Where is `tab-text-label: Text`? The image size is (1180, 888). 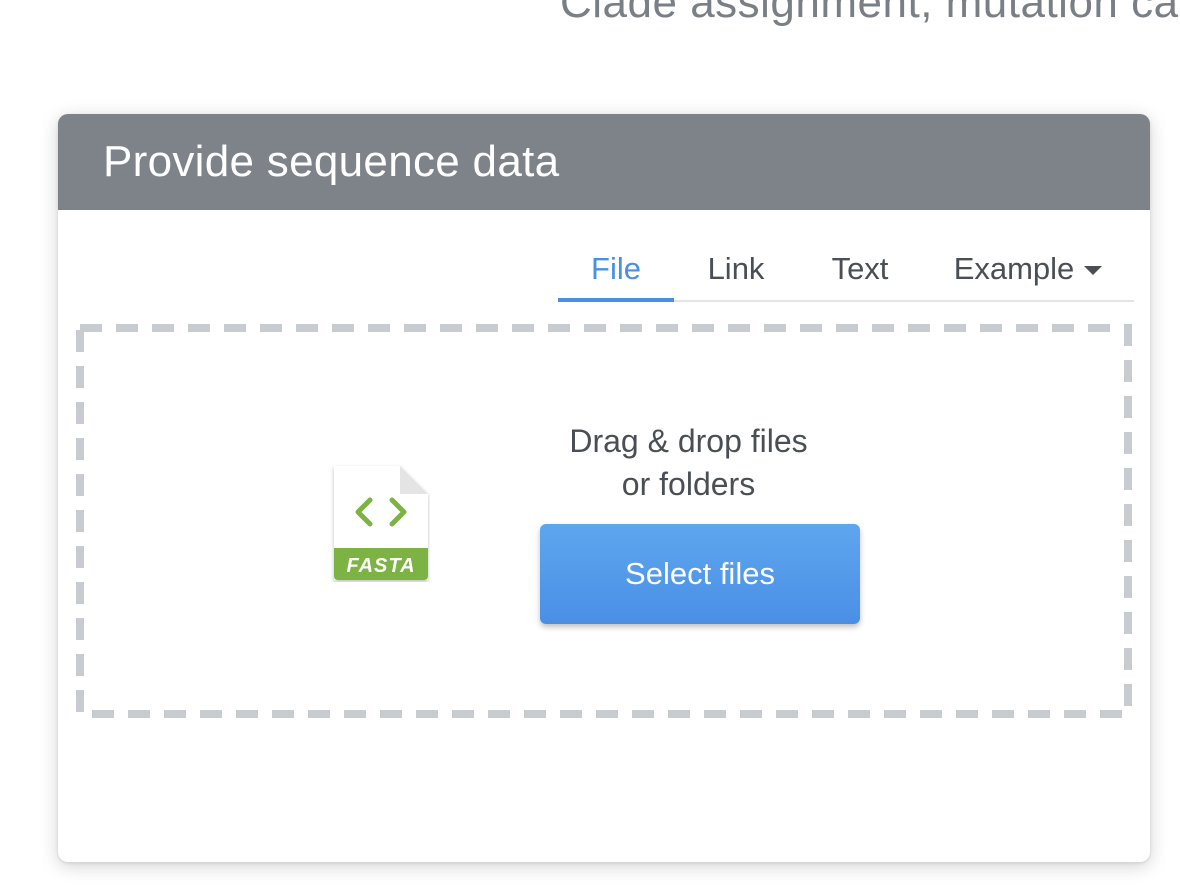 tab-text-label: Text is located at coordinates (860, 268).